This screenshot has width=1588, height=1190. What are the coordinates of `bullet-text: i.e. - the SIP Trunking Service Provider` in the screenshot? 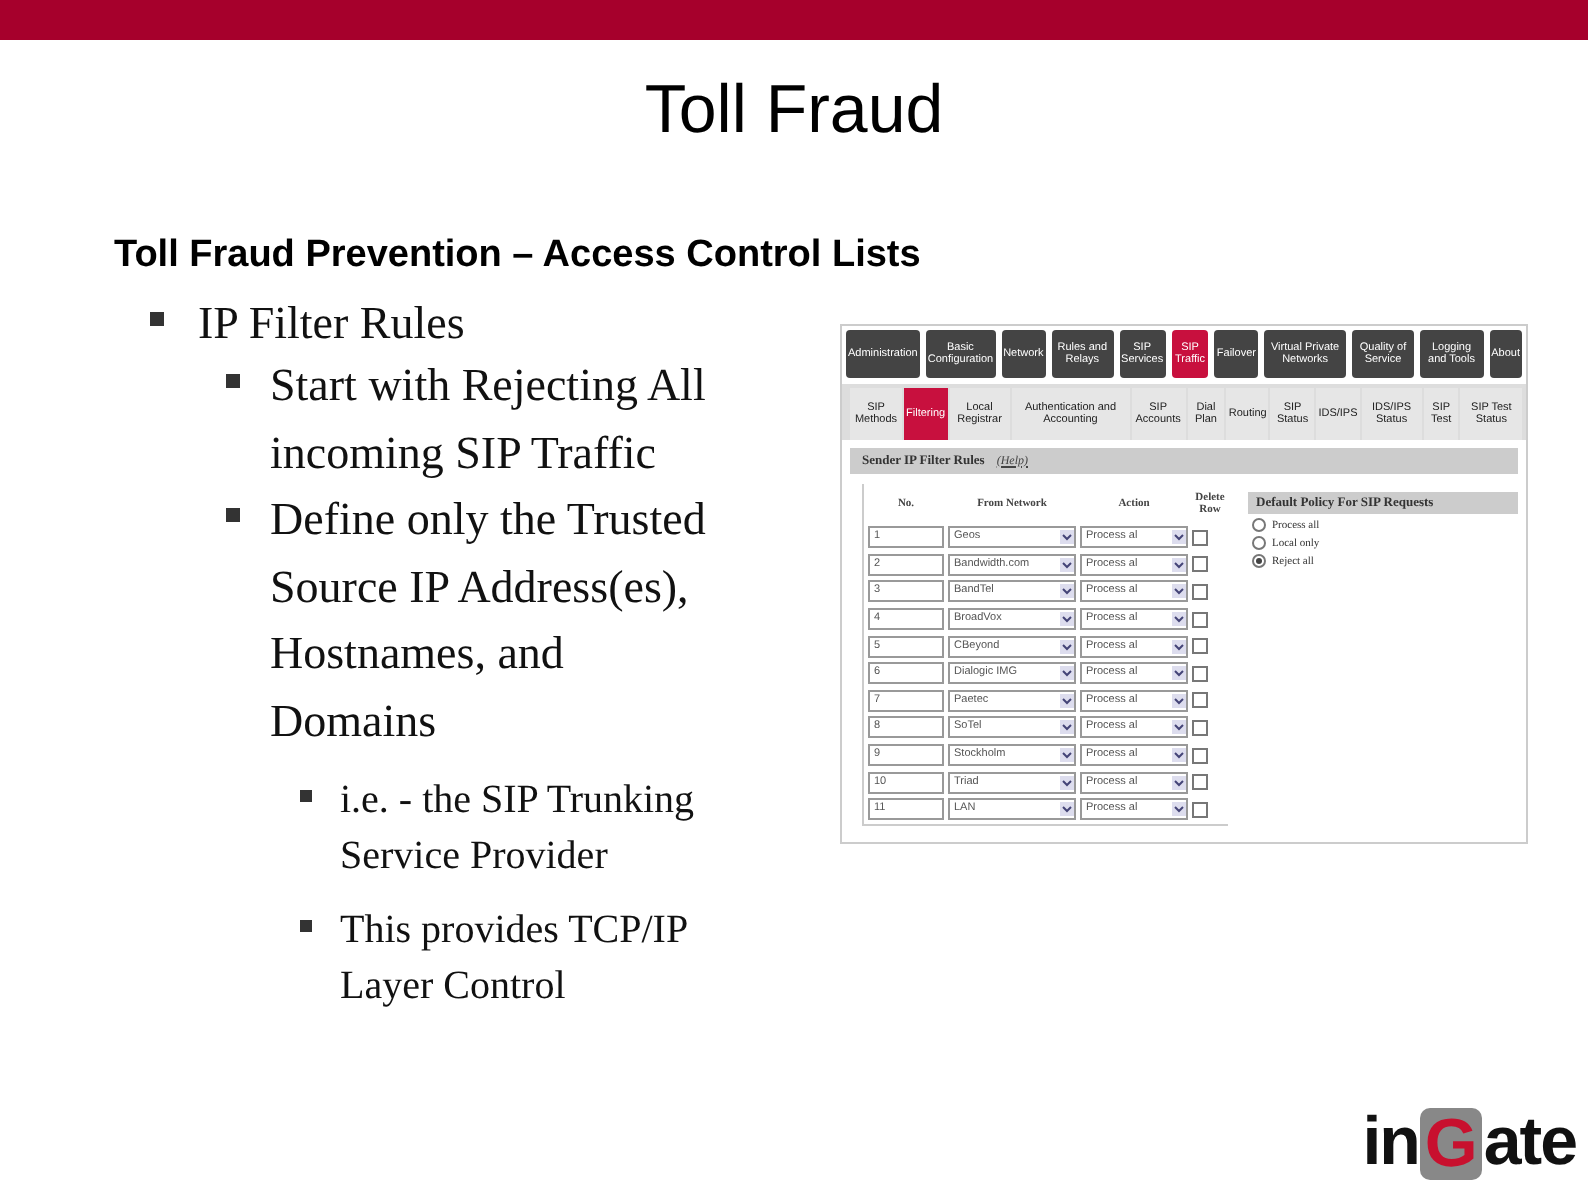 It's located at (518, 829).